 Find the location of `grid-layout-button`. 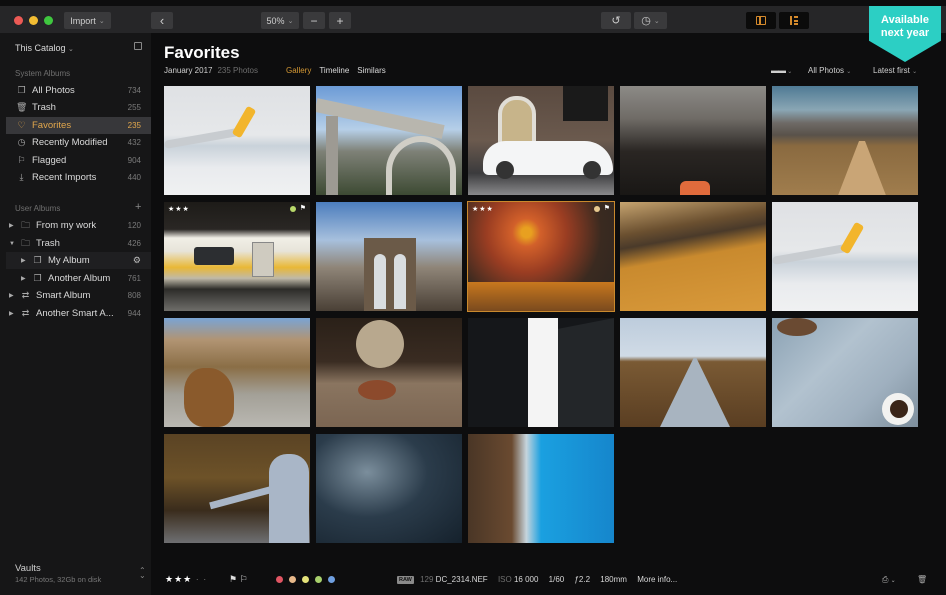

grid-layout-button is located at coordinates (794, 20).